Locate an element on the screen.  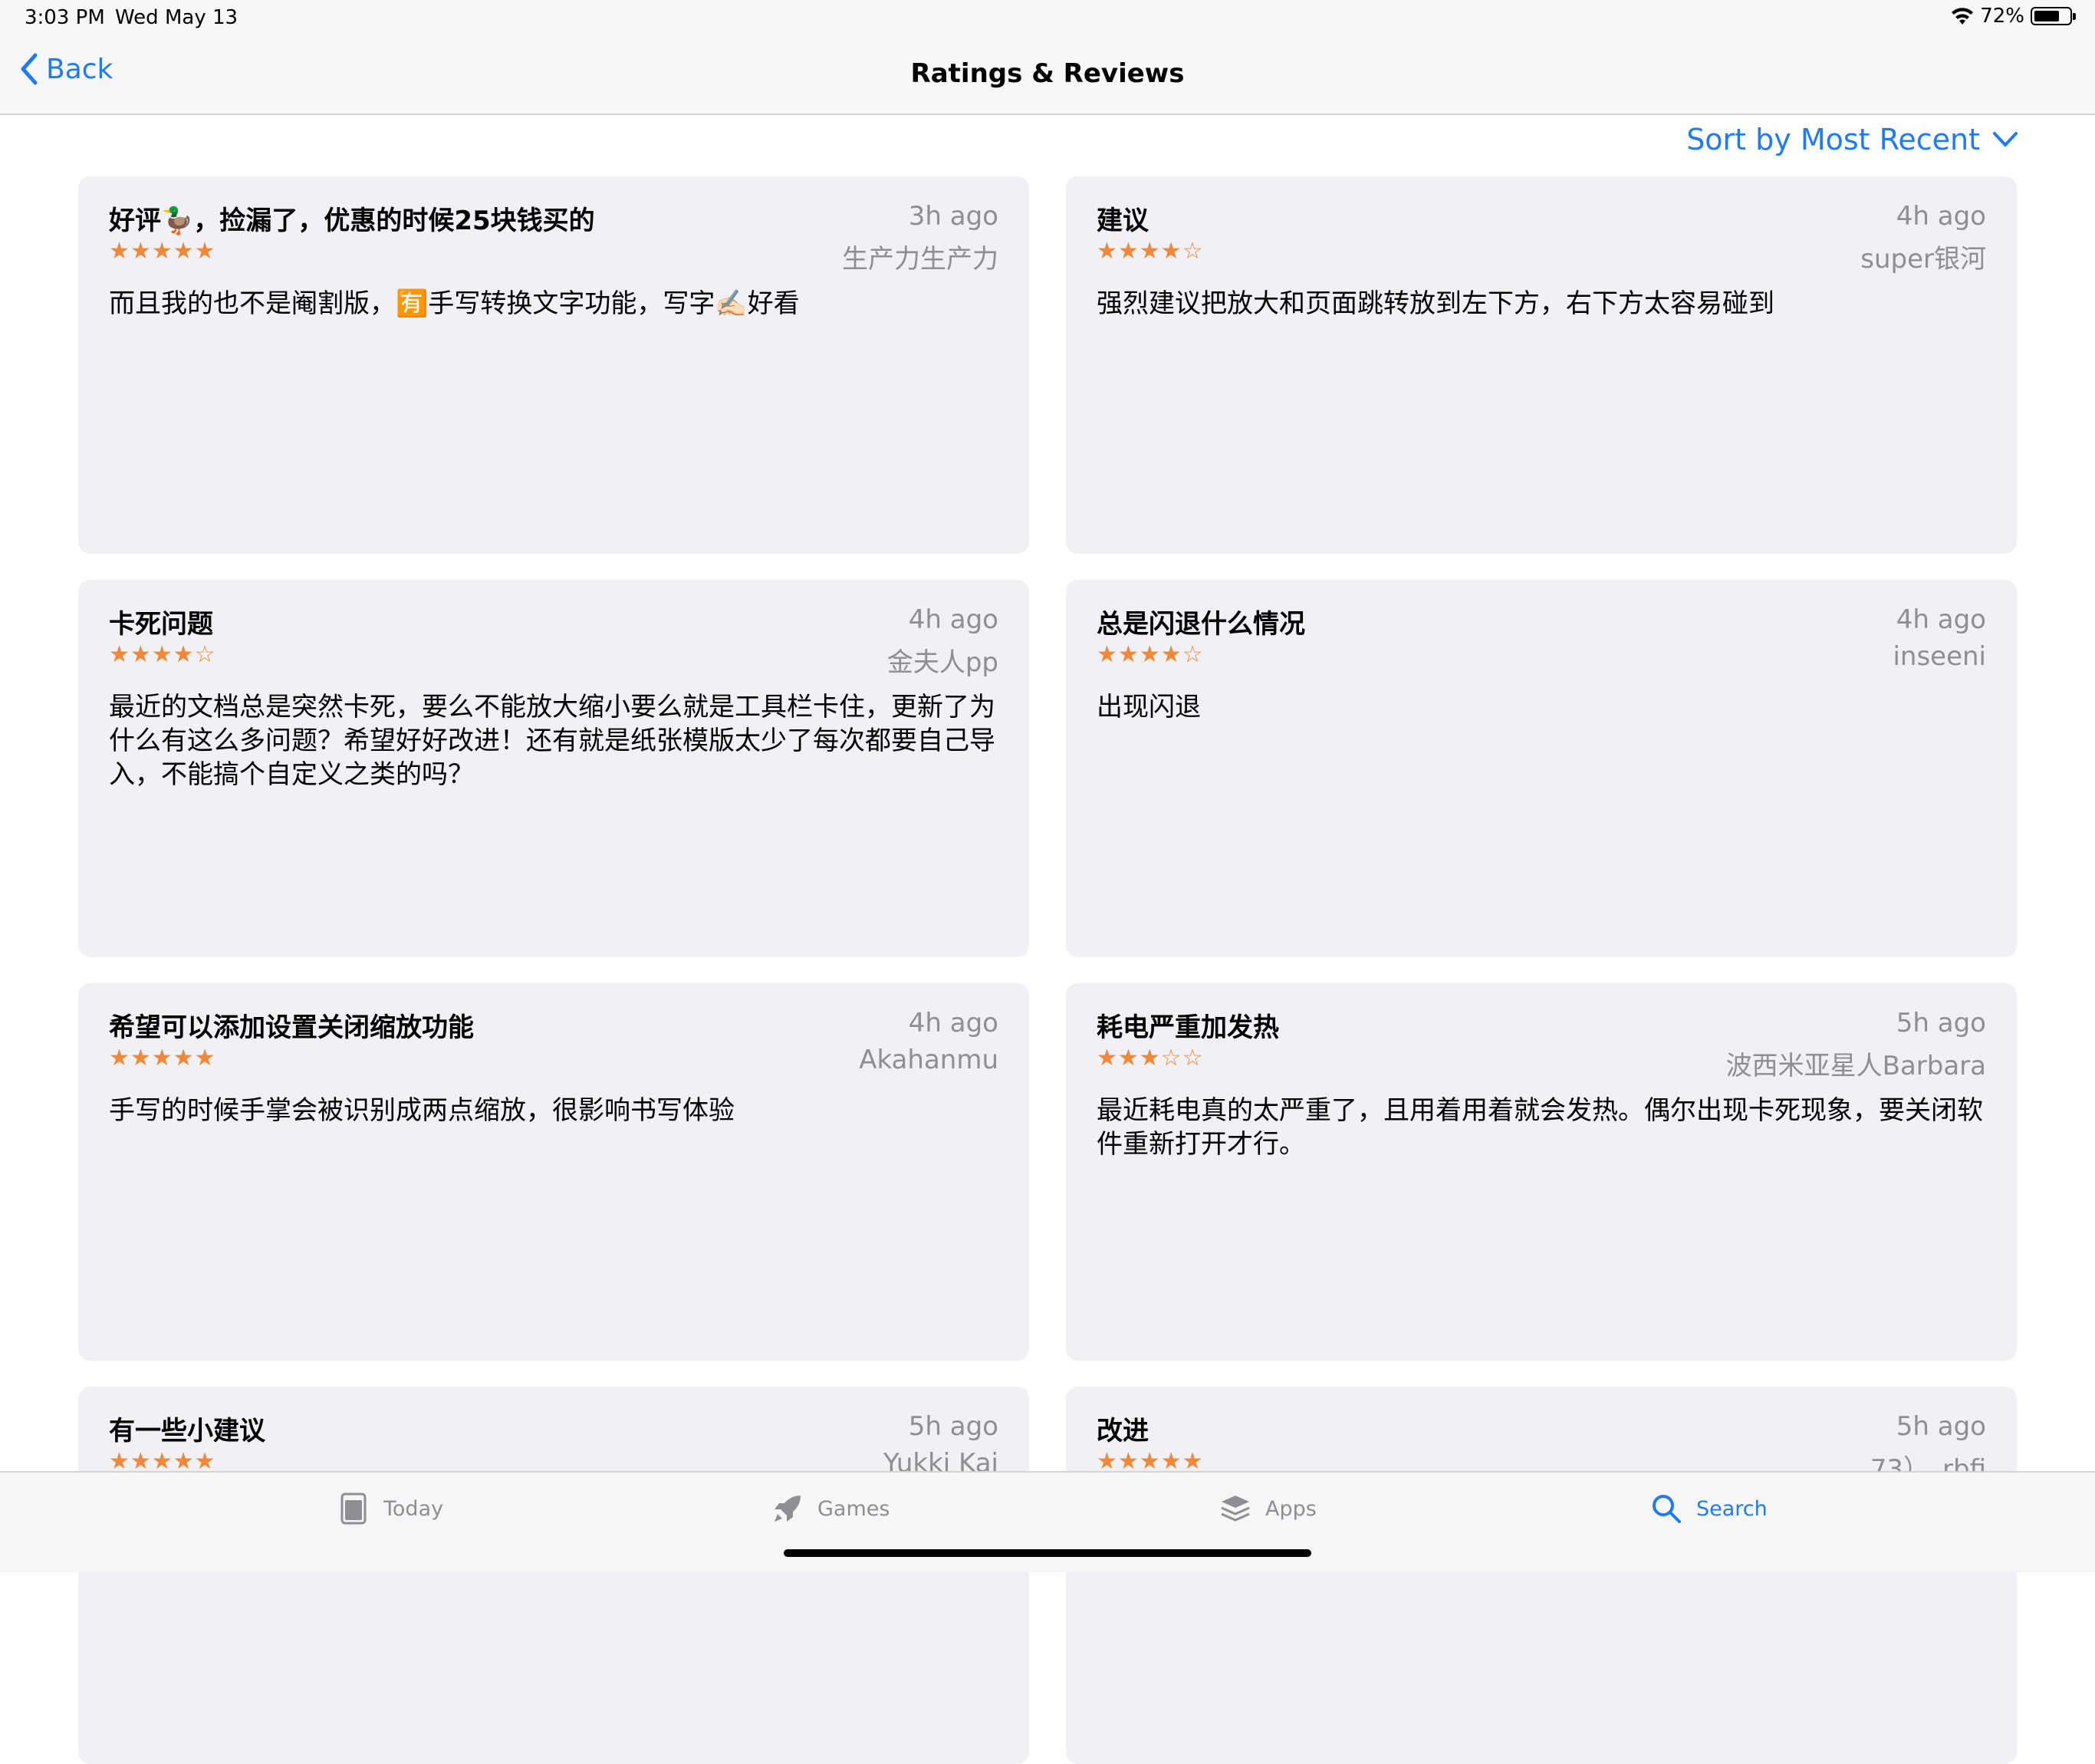
review-body: 强烈建议把放大和页面跳转放到左下方，右下方太容易碰到 is located at coordinates (1435, 303).